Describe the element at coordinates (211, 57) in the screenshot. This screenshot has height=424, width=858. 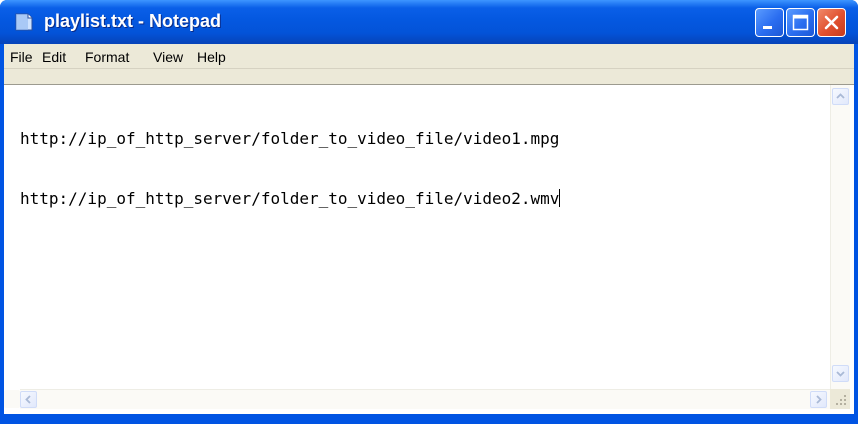
I see `menu-help: Help` at that location.